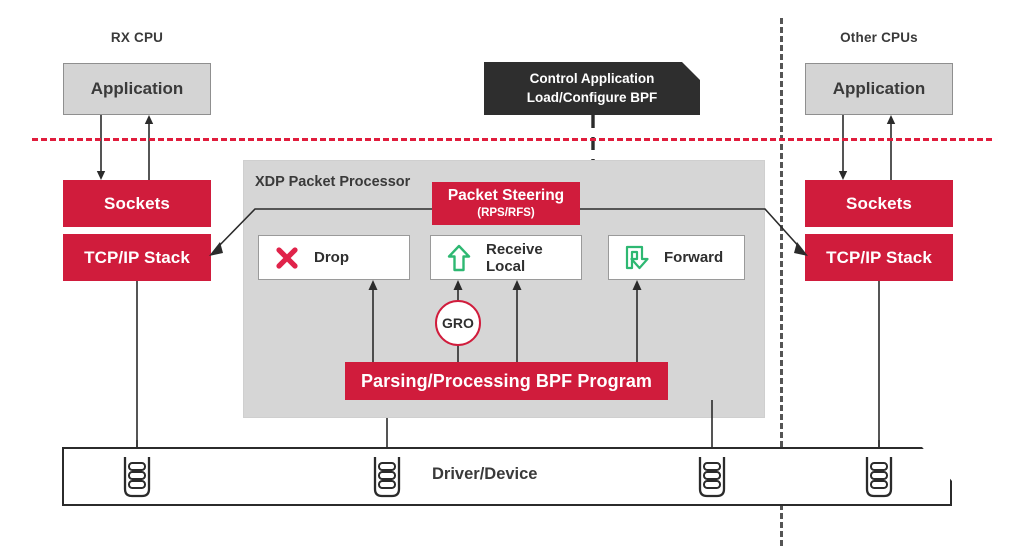 This screenshot has height=560, width=1024. What do you see at coordinates (637, 258) in the screenshot?
I see `forward-redirect-arrow-icon` at bounding box center [637, 258].